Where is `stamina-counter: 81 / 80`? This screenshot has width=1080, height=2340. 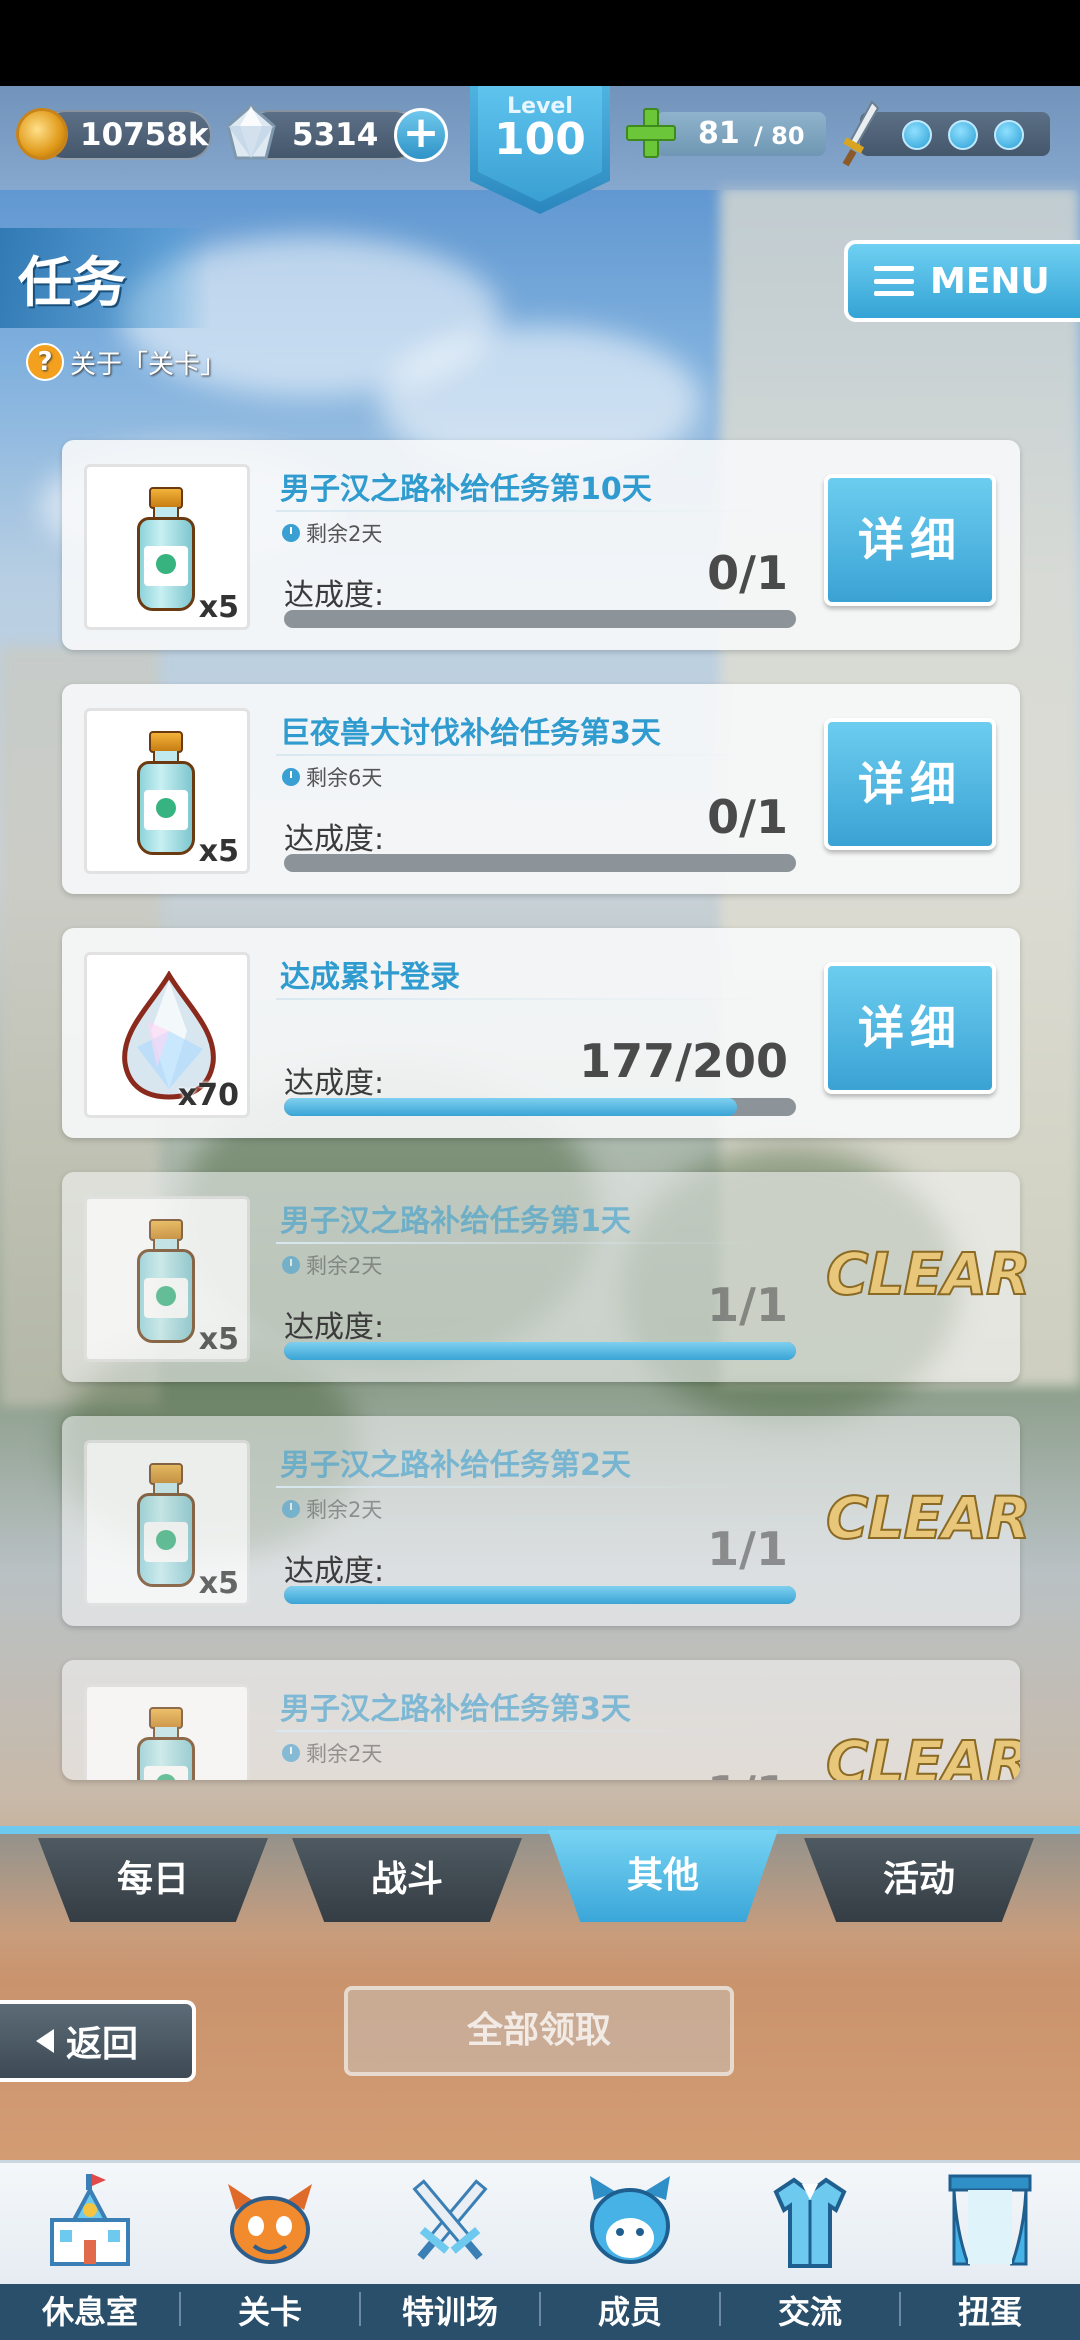
stamina-counter: 81 / 80 is located at coordinates (741, 134).